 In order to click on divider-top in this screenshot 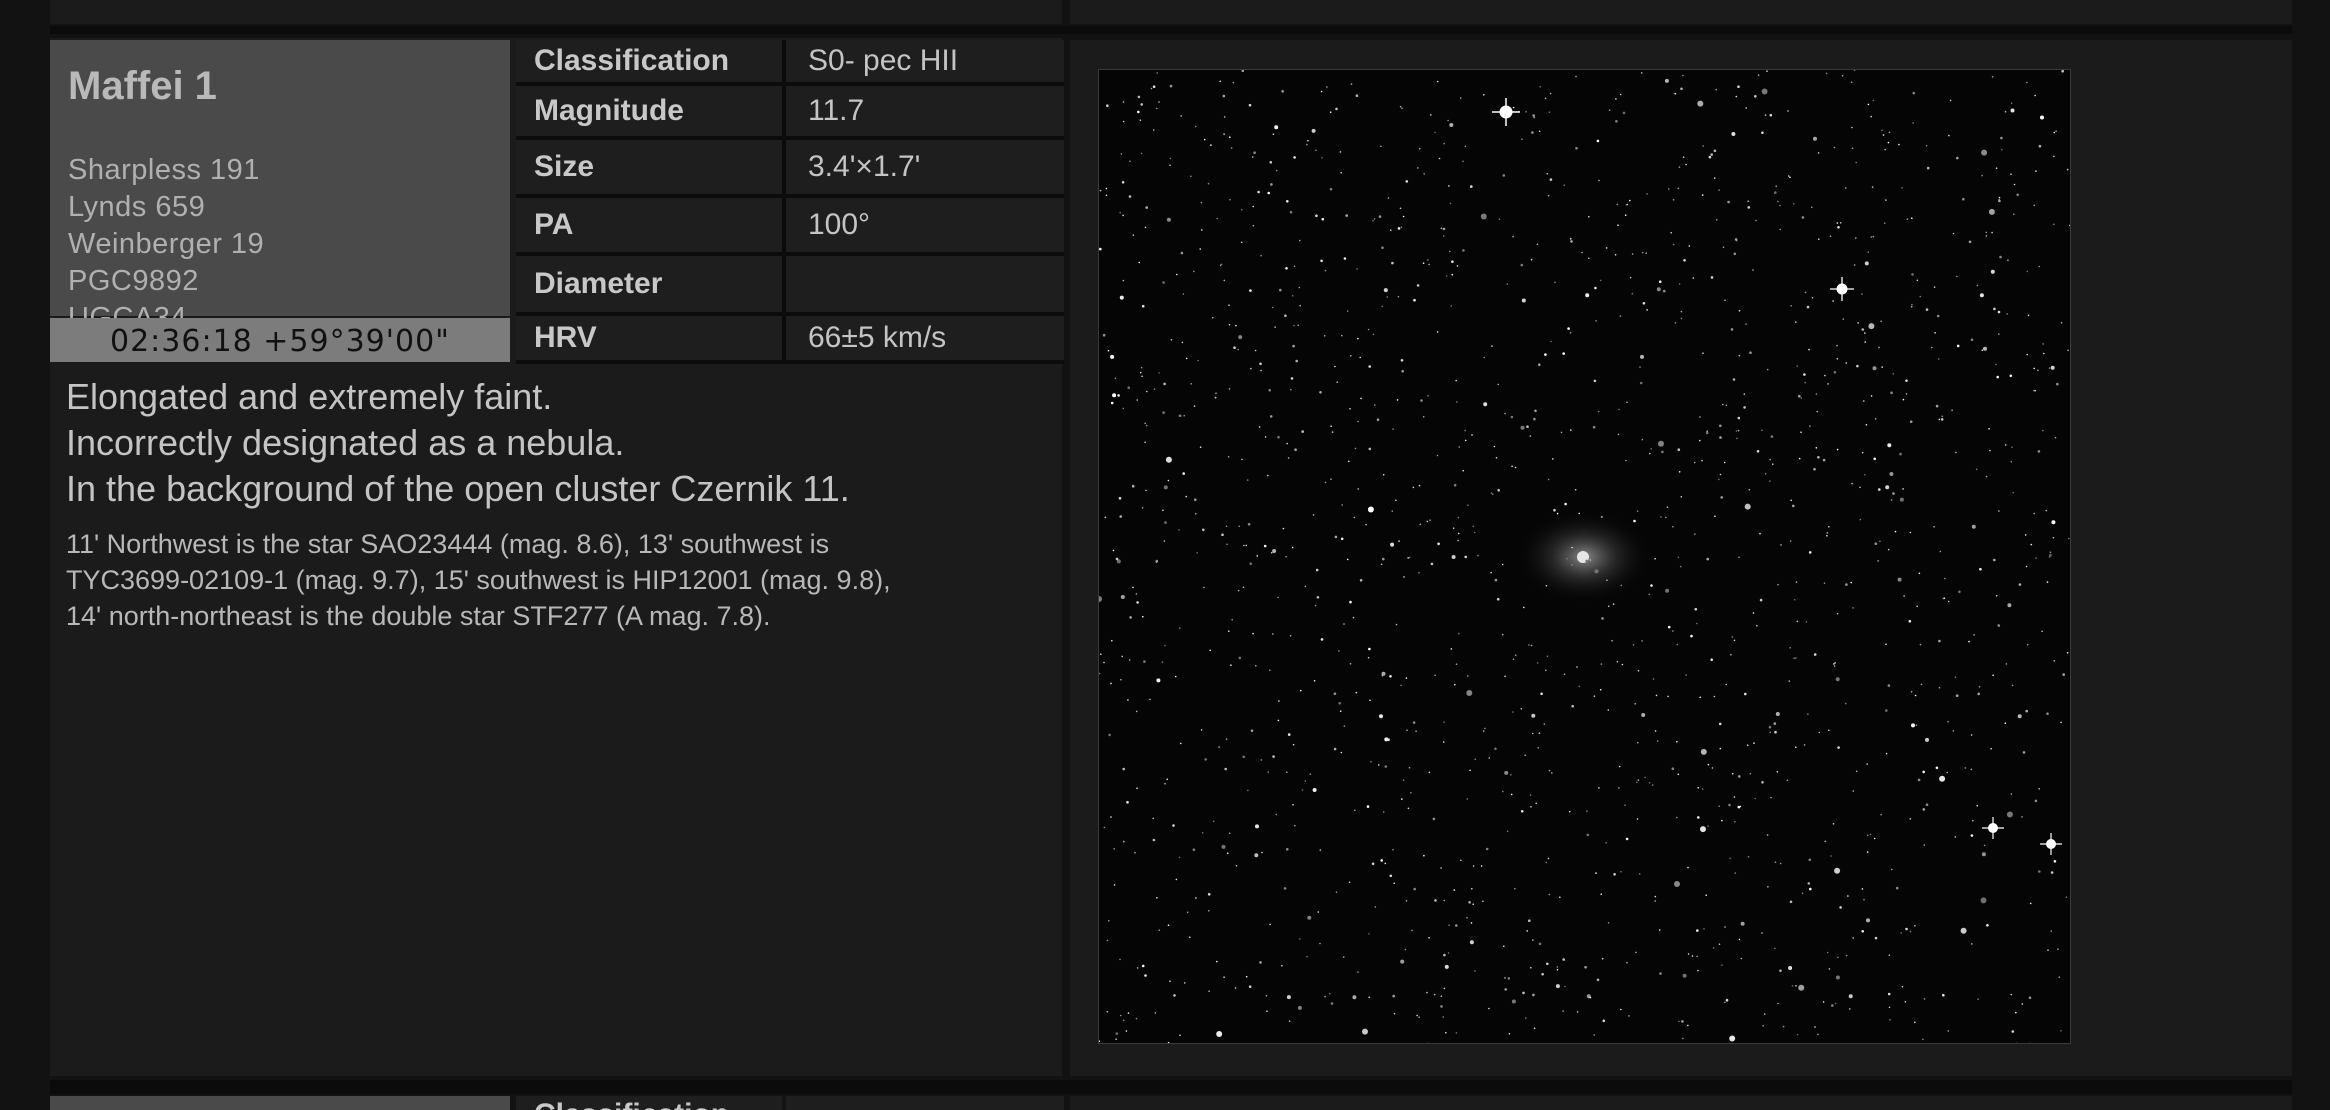, I will do `click(1171, 30)`.